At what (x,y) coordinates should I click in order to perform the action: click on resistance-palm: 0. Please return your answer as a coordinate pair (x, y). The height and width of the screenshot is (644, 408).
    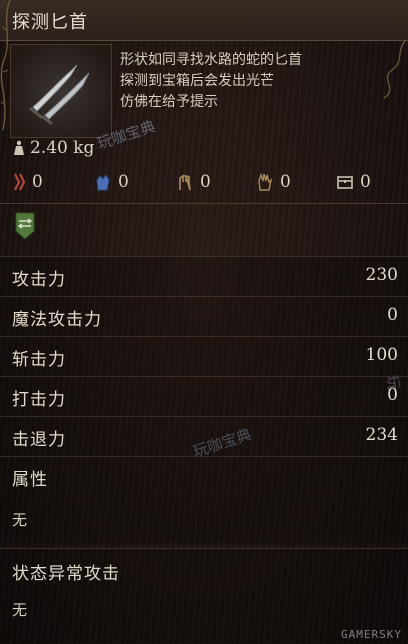
    Looking at the image, I should click on (273, 182).